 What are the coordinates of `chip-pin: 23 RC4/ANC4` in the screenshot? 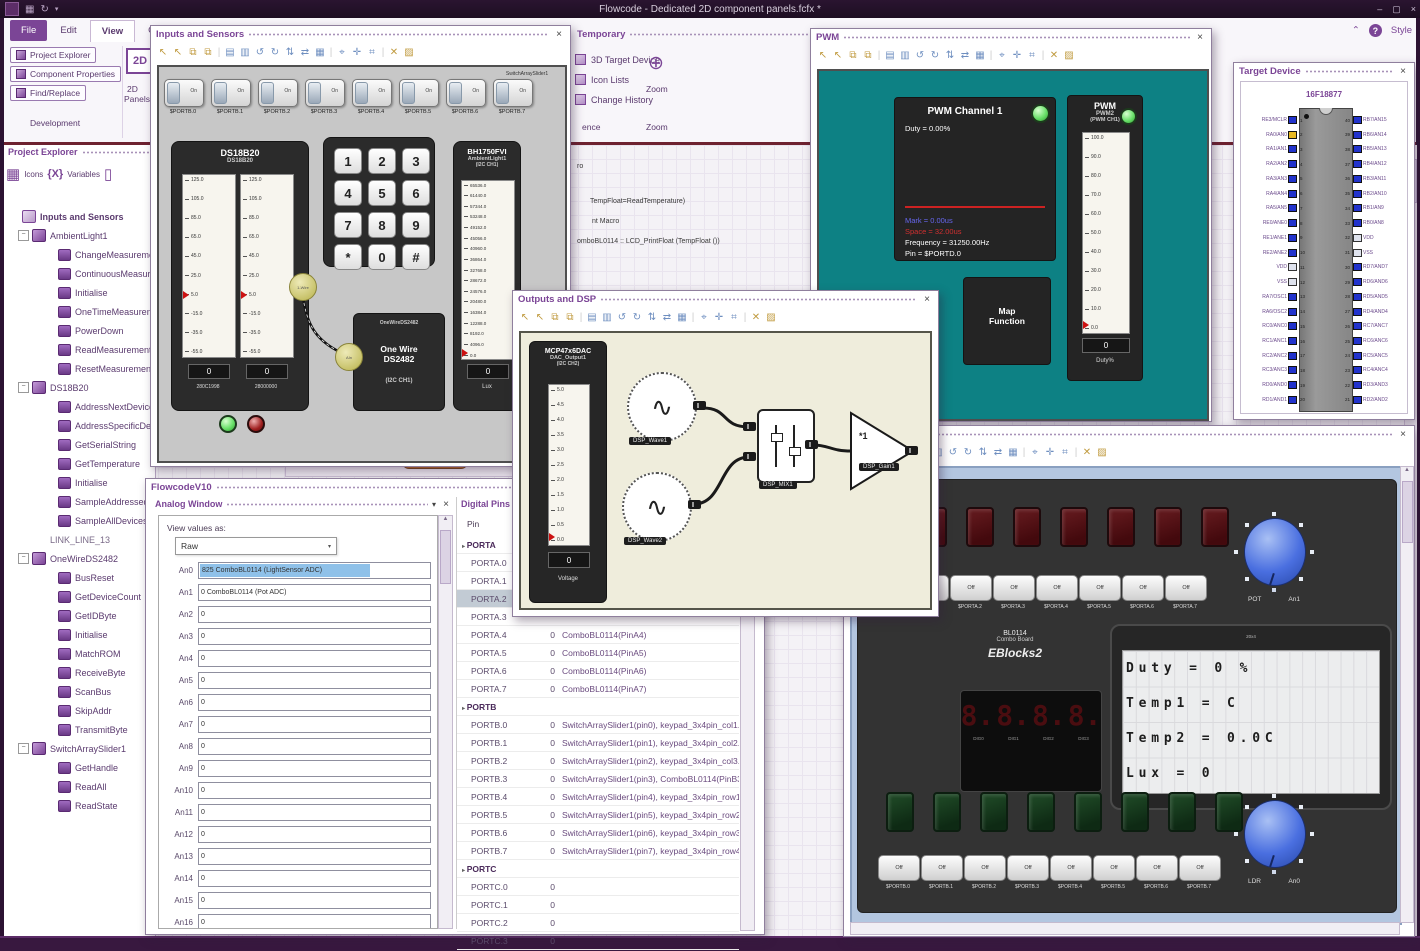 It's located at (1372, 370).